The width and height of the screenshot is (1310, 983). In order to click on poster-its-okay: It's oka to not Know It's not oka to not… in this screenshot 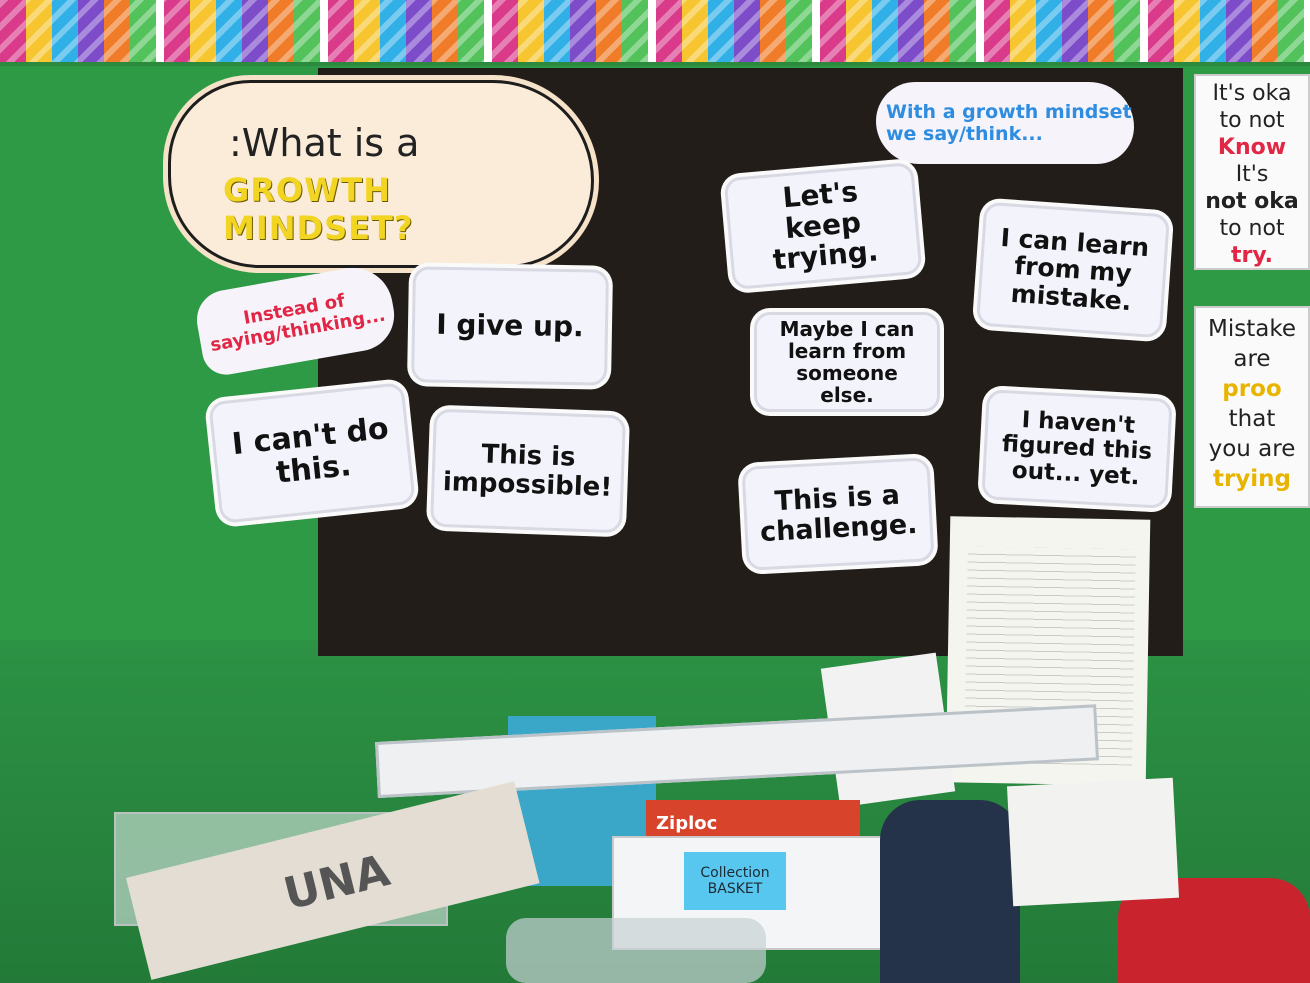, I will do `click(1252, 172)`.